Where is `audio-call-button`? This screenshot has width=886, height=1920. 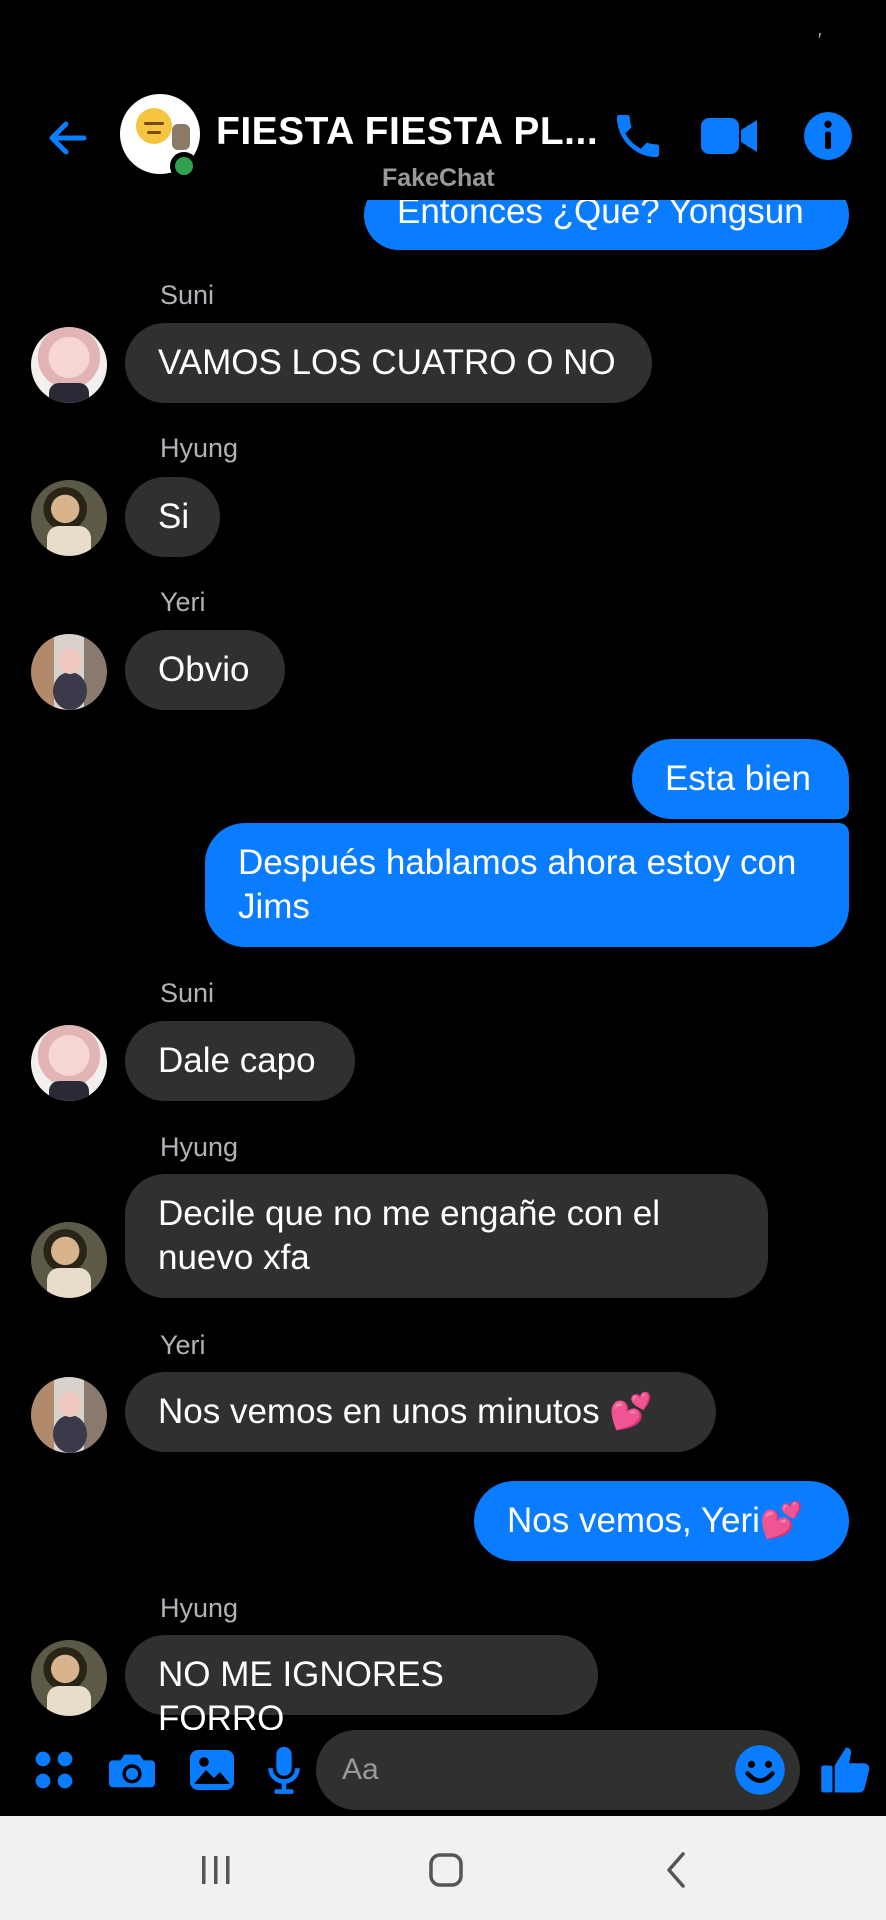
audio-call-button is located at coordinates (638, 136).